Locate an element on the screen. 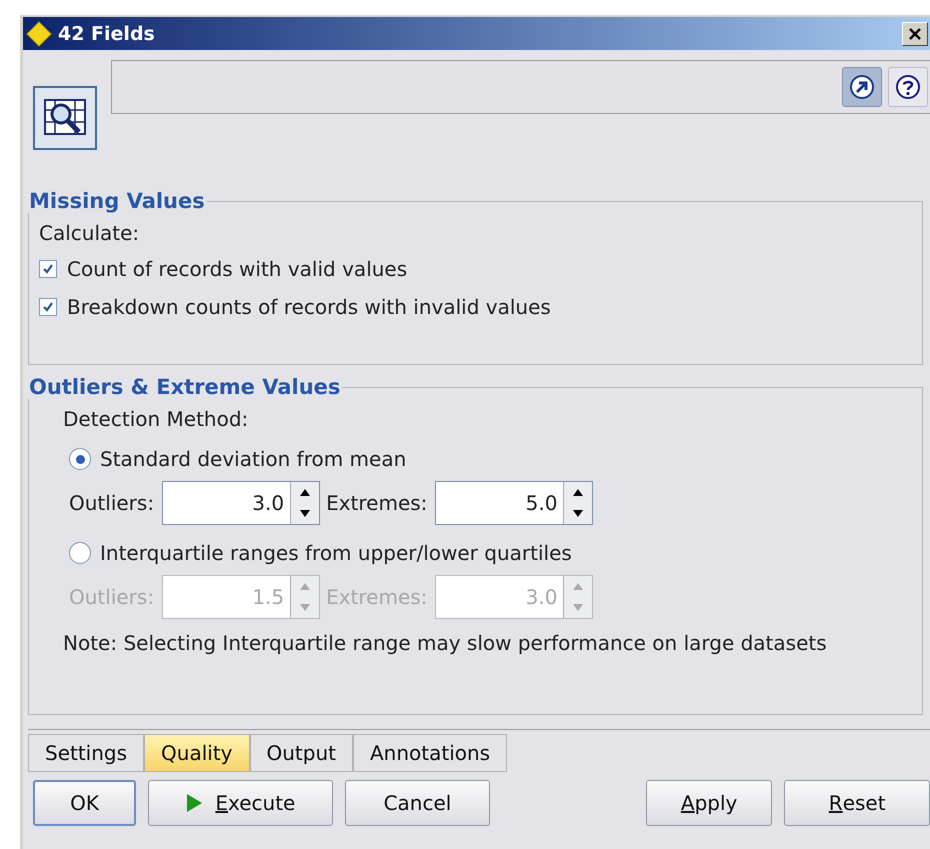  calculate-label: Calculate: is located at coordinates (89, 233).